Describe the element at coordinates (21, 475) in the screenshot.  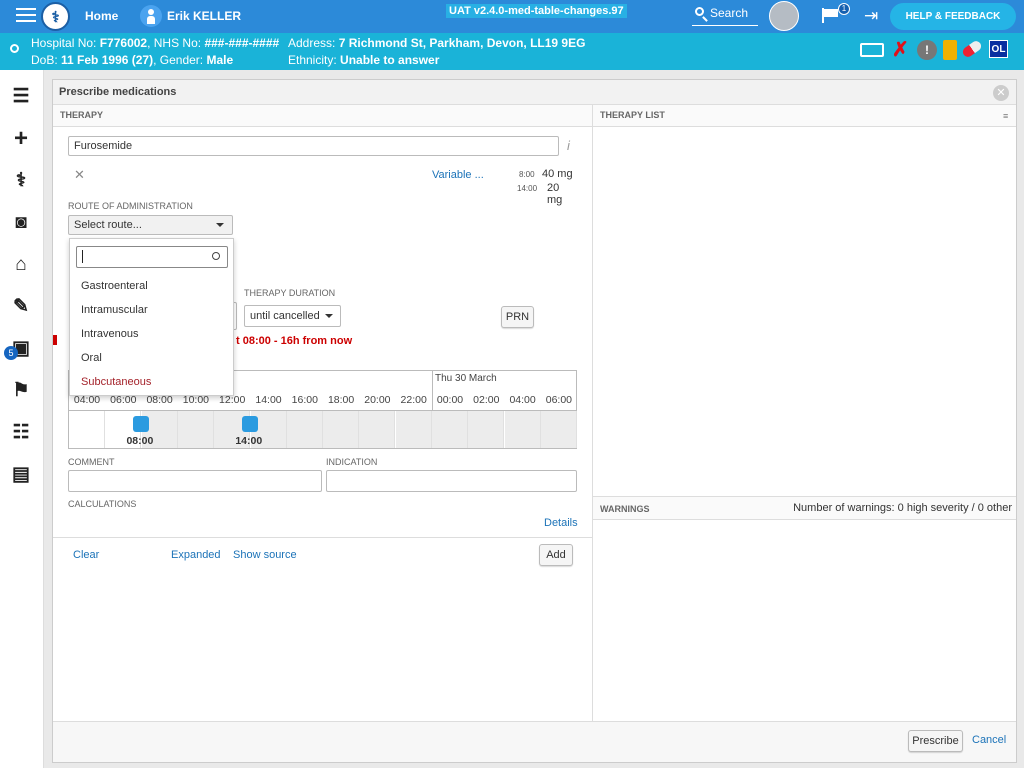
I see `hospital-building-icon: ▤` at that location.